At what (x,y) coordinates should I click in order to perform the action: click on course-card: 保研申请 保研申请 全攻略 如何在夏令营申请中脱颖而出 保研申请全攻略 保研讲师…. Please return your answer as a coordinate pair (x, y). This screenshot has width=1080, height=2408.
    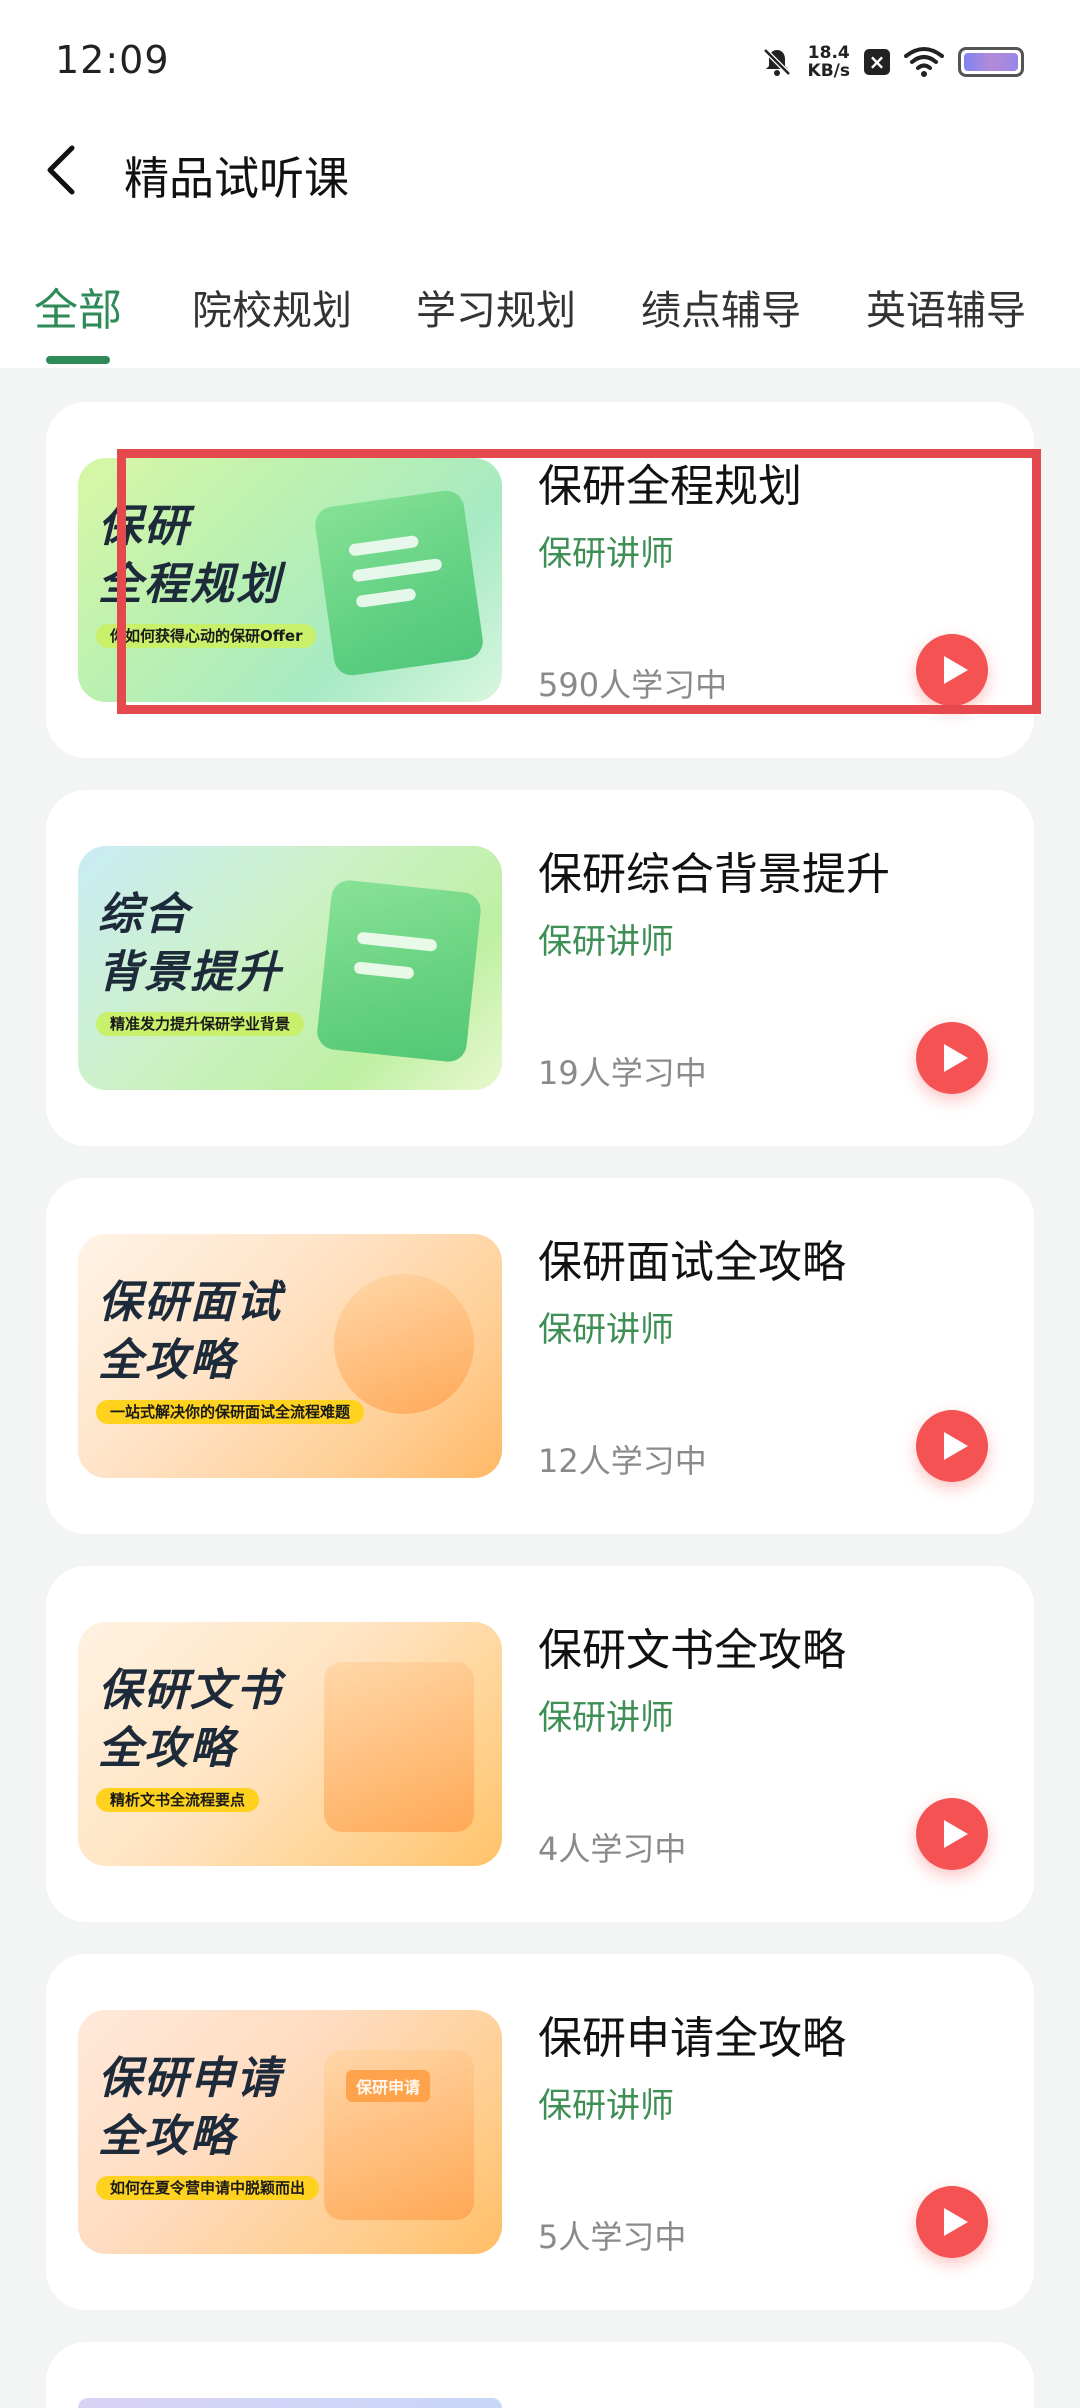
    Looking at the image, I should click on (540, 2132).